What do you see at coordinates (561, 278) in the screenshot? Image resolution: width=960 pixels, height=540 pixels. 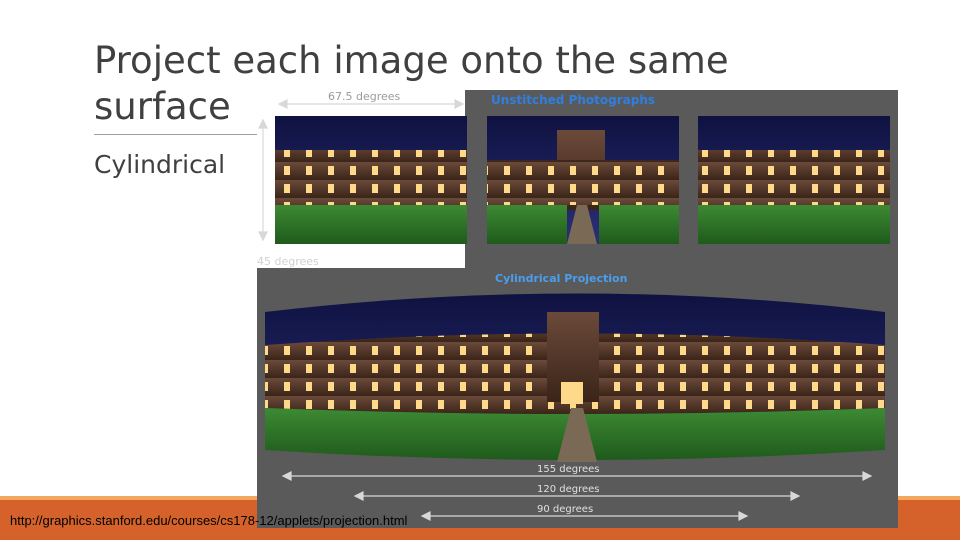 I see `cylindrical-label: Cylindrical Projection` at bounding box center [561, 278].